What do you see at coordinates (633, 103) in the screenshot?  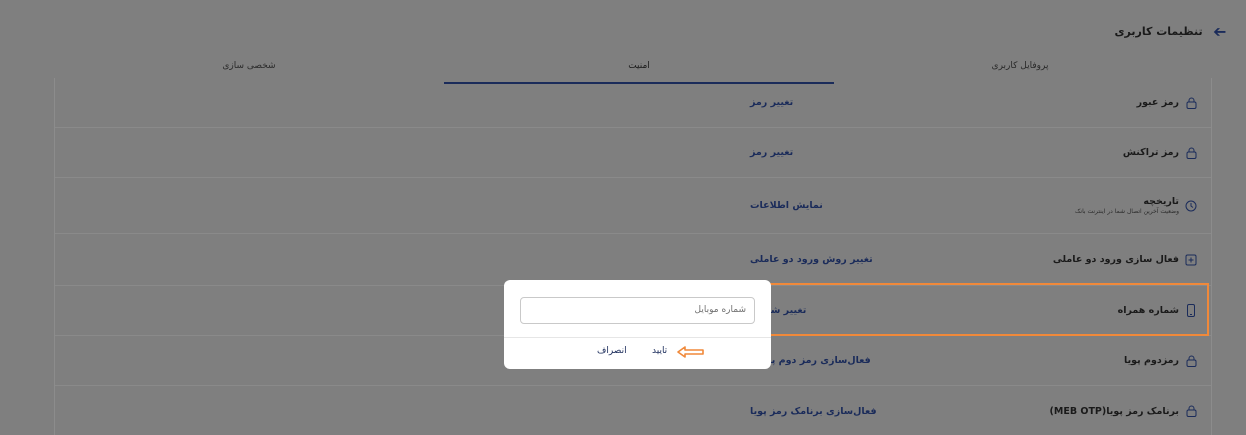 I see `row-password: رمز عبور تغییر رمز` at bounding box center [633, 103].